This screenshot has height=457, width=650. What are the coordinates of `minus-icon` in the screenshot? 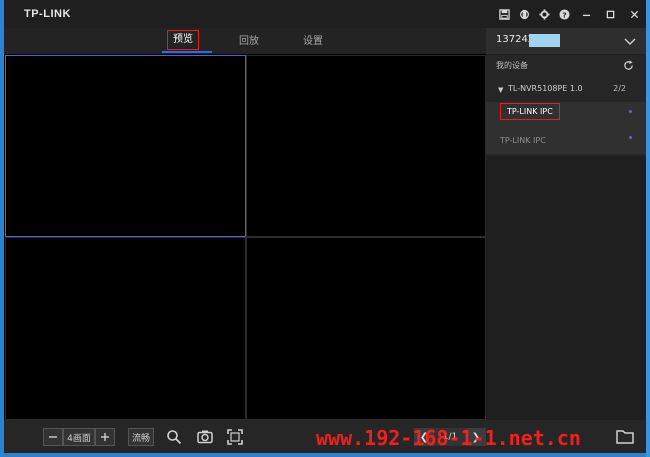 It's located at (53, 437).